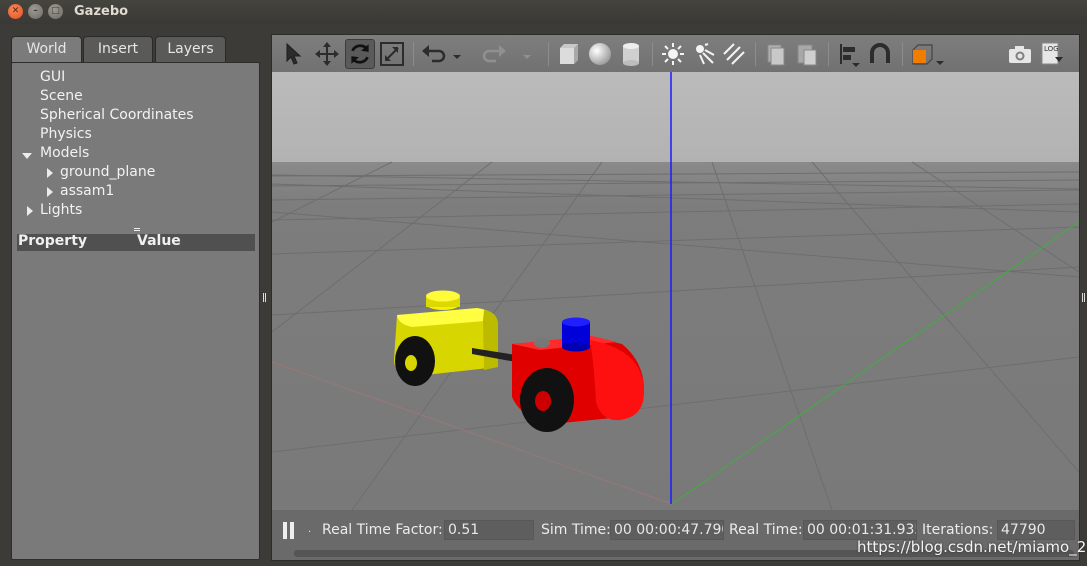 The width and height of the screenshot is (1087, 566). Describe the element at coordinates (295, 54) in the screenshot. I see `select-arrow-icon` at that location.